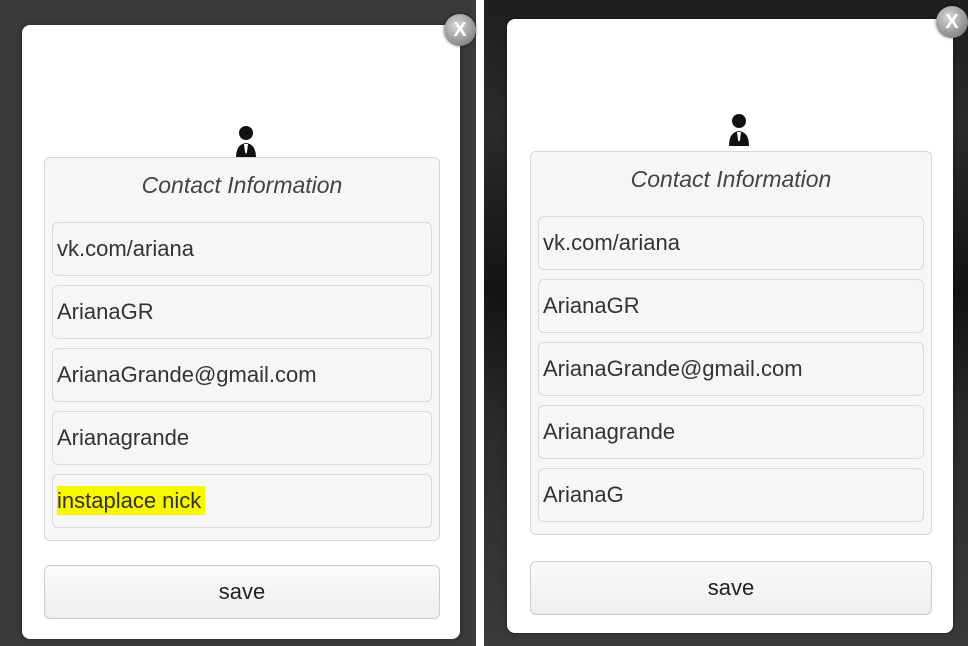  Describe the element at coordinates (731, 495) in the screenshot. I see `contact-field-instaplace: ArianaG` at that location.